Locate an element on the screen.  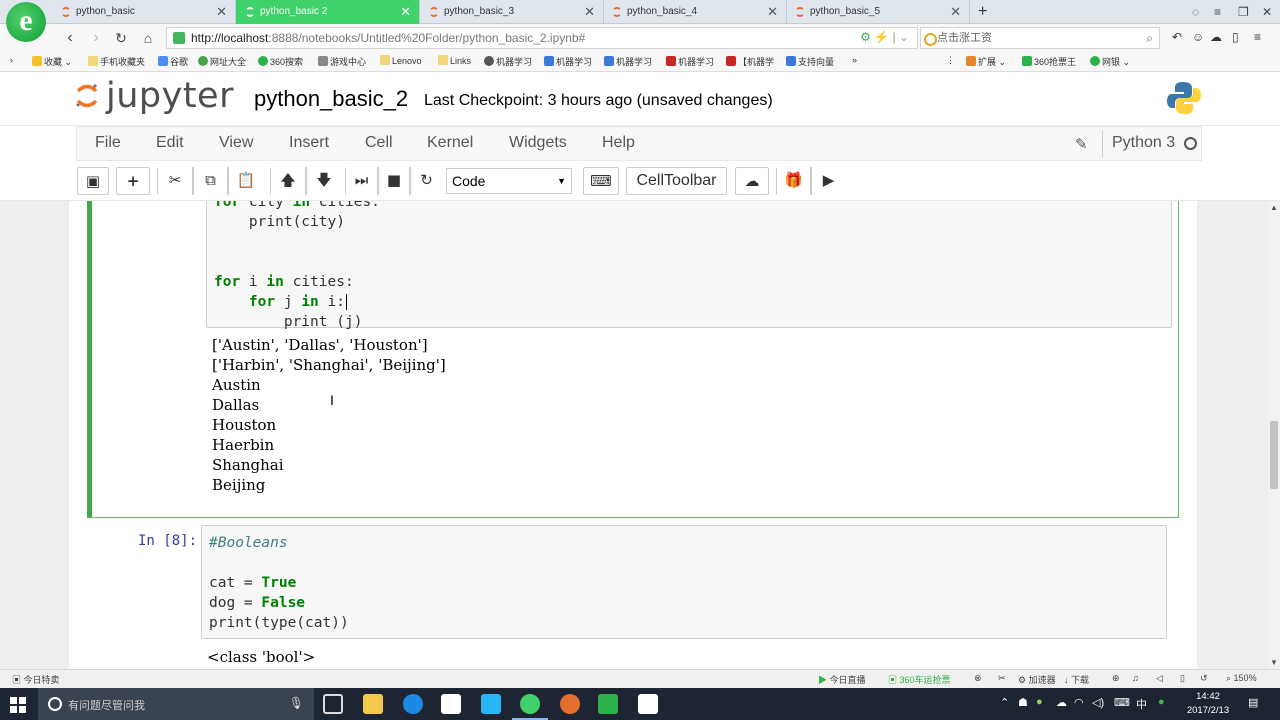
reload-icon: ↻ is located at coordinates (121, 38).